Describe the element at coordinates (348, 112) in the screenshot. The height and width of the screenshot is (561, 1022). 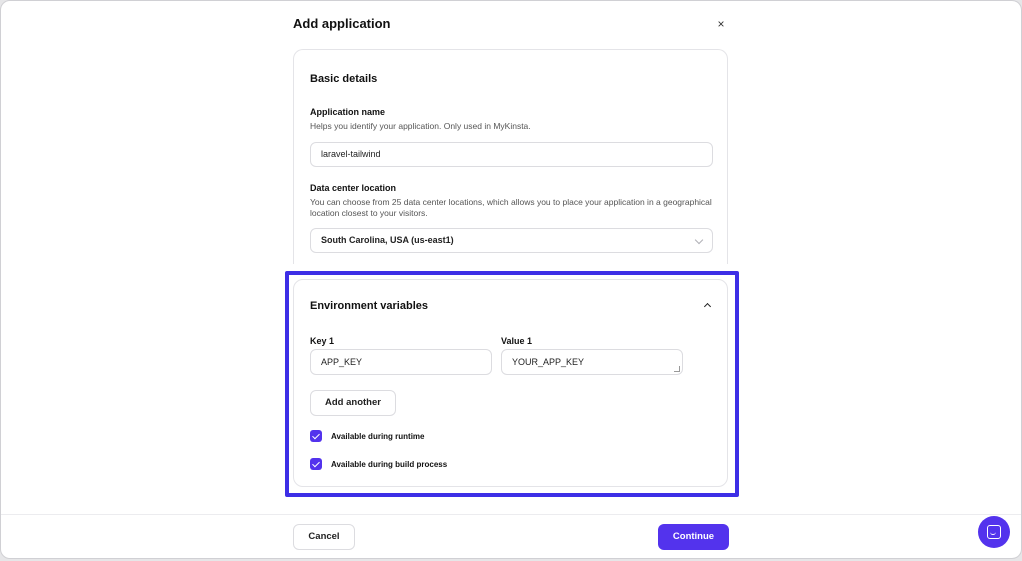
I see `app-name-label: Application name` at that location.